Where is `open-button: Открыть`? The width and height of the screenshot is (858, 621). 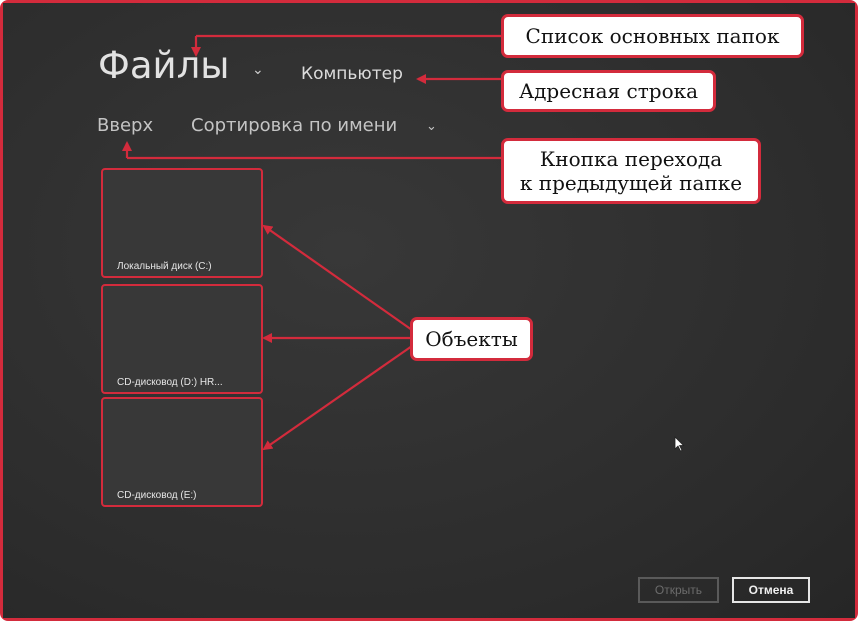 open-button: Открыть is located at coordinates (678, 590).